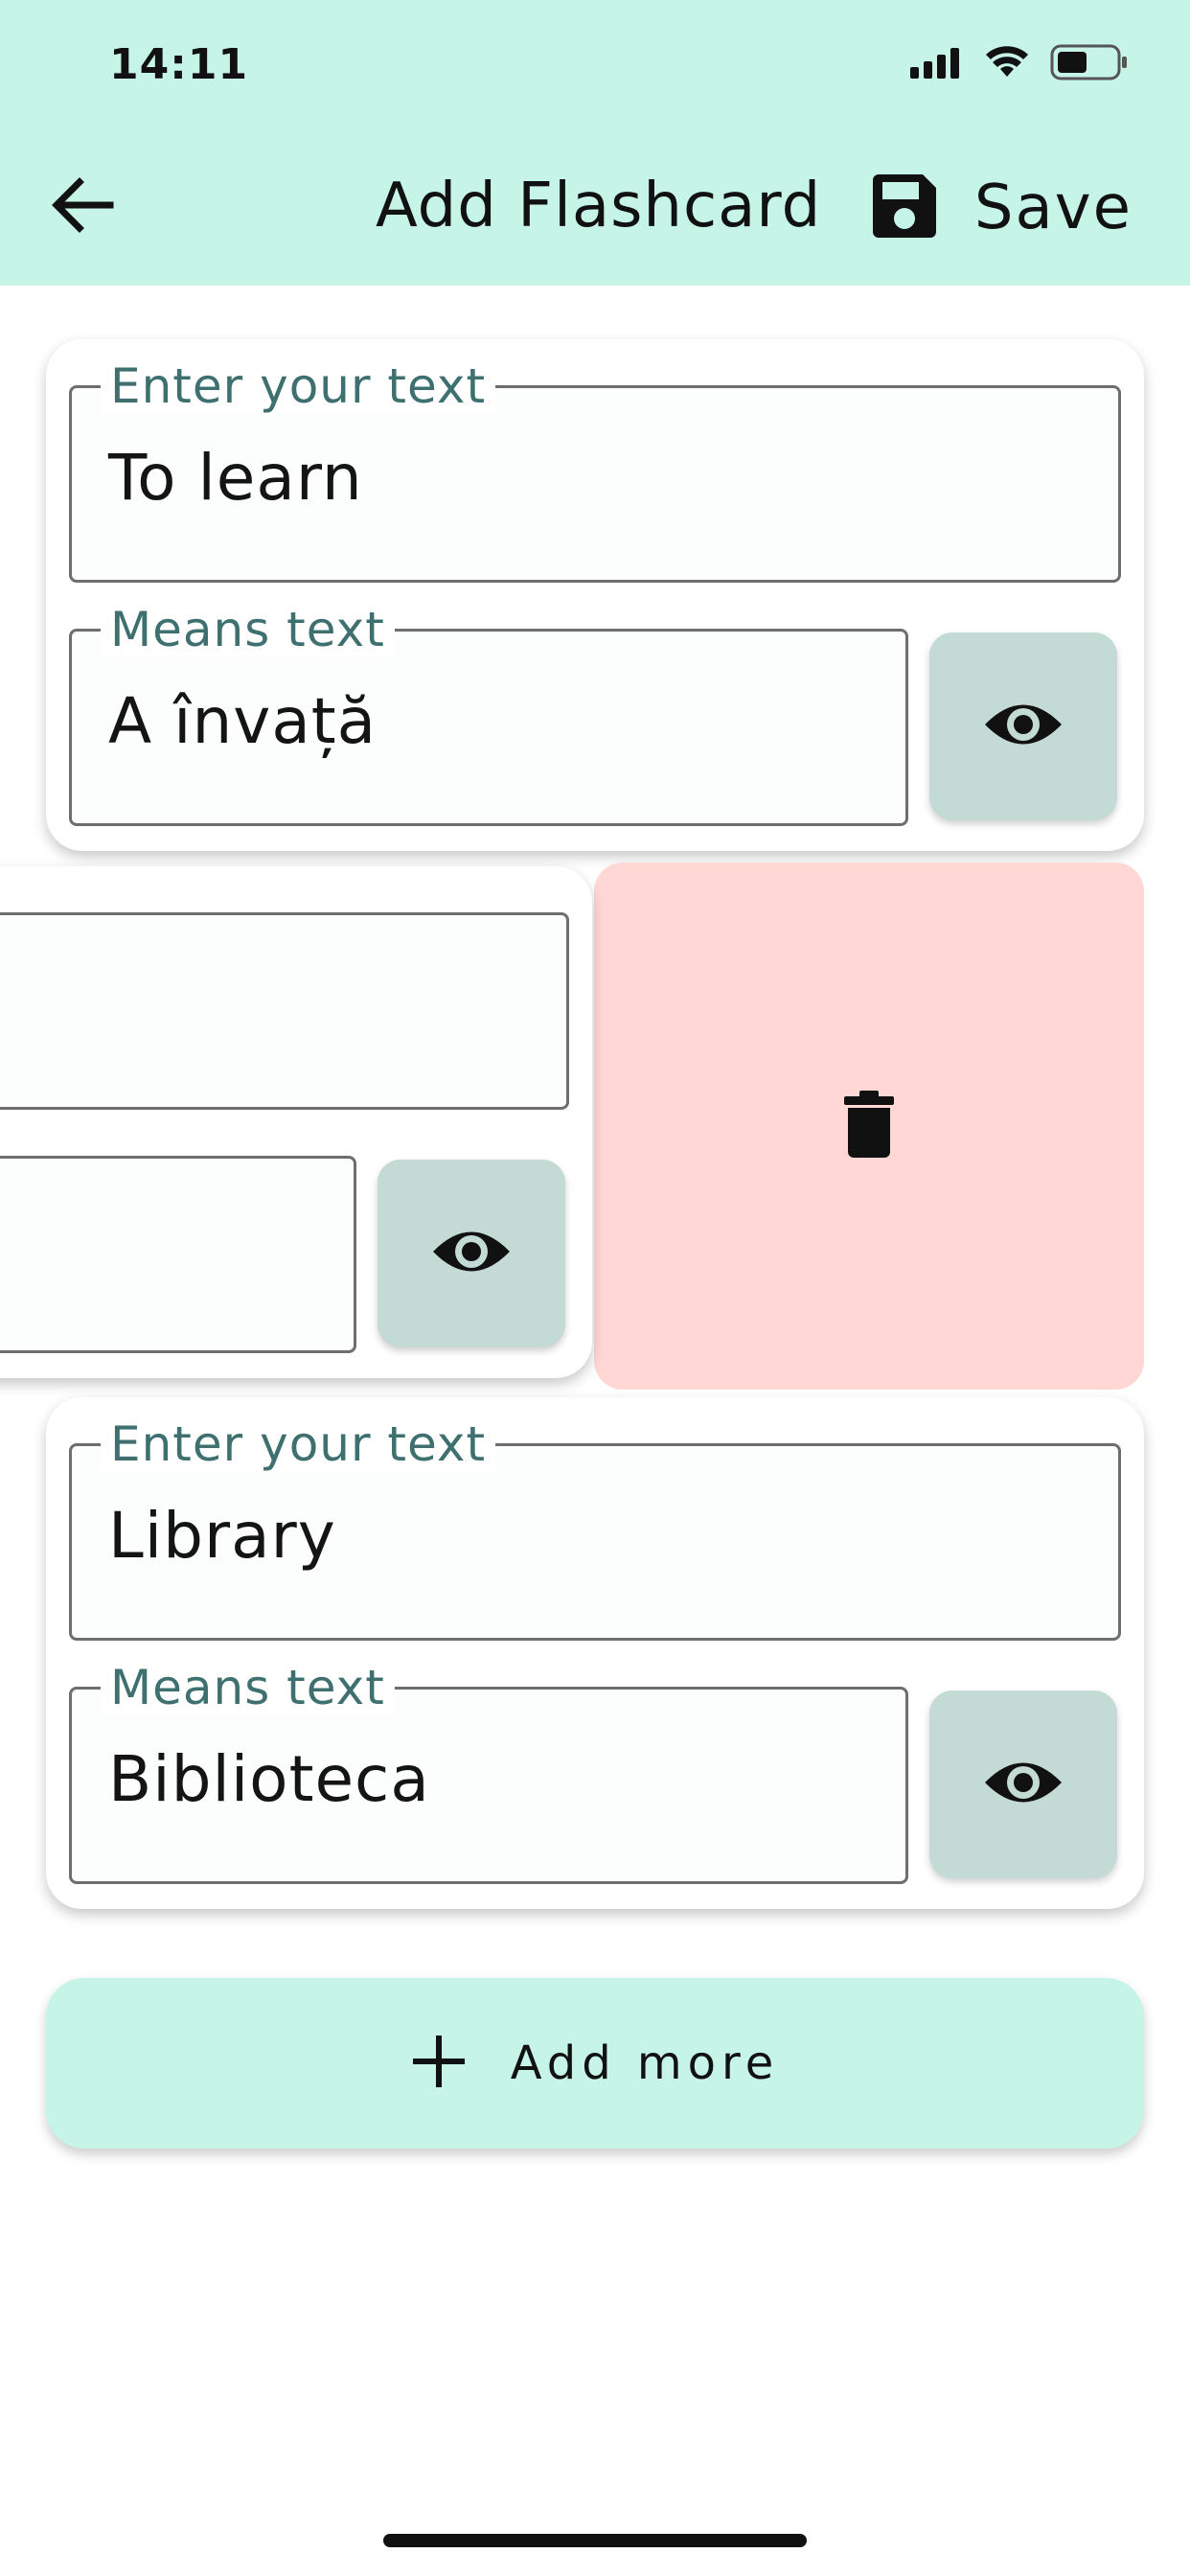 The height and width of the screenshot is (2576, 1190). Describe the element at coordinates (222, 1536) in the screenshot. I see `term-value: Library` at that location.